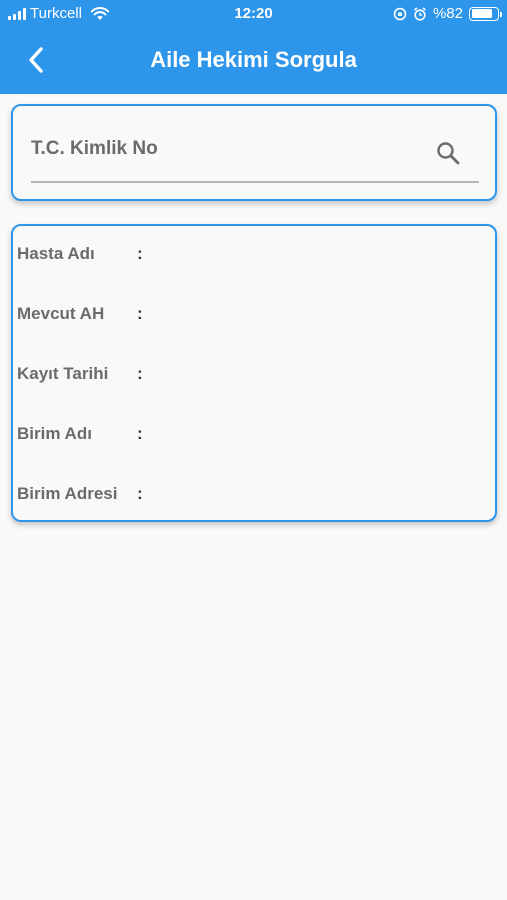  Describe the element at coordinates (255, 182) in the screenshot. I see `search-underline` at that location.